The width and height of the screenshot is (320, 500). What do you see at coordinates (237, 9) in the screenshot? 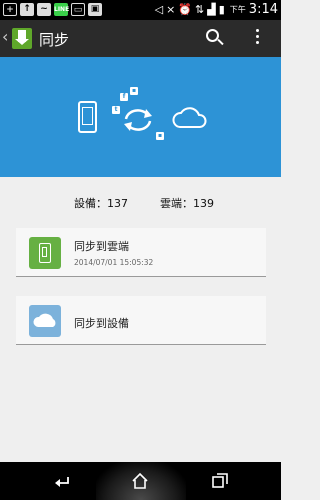
I see `time-prefix: 下午` at bounding box center [237, 9].